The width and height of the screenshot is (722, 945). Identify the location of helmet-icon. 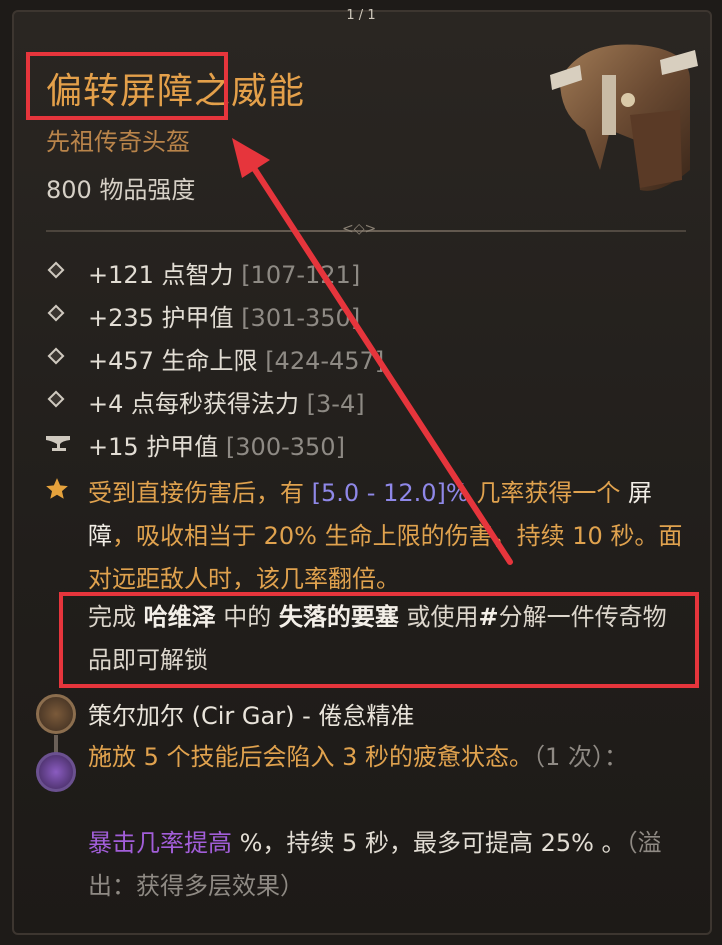
(624, 117).